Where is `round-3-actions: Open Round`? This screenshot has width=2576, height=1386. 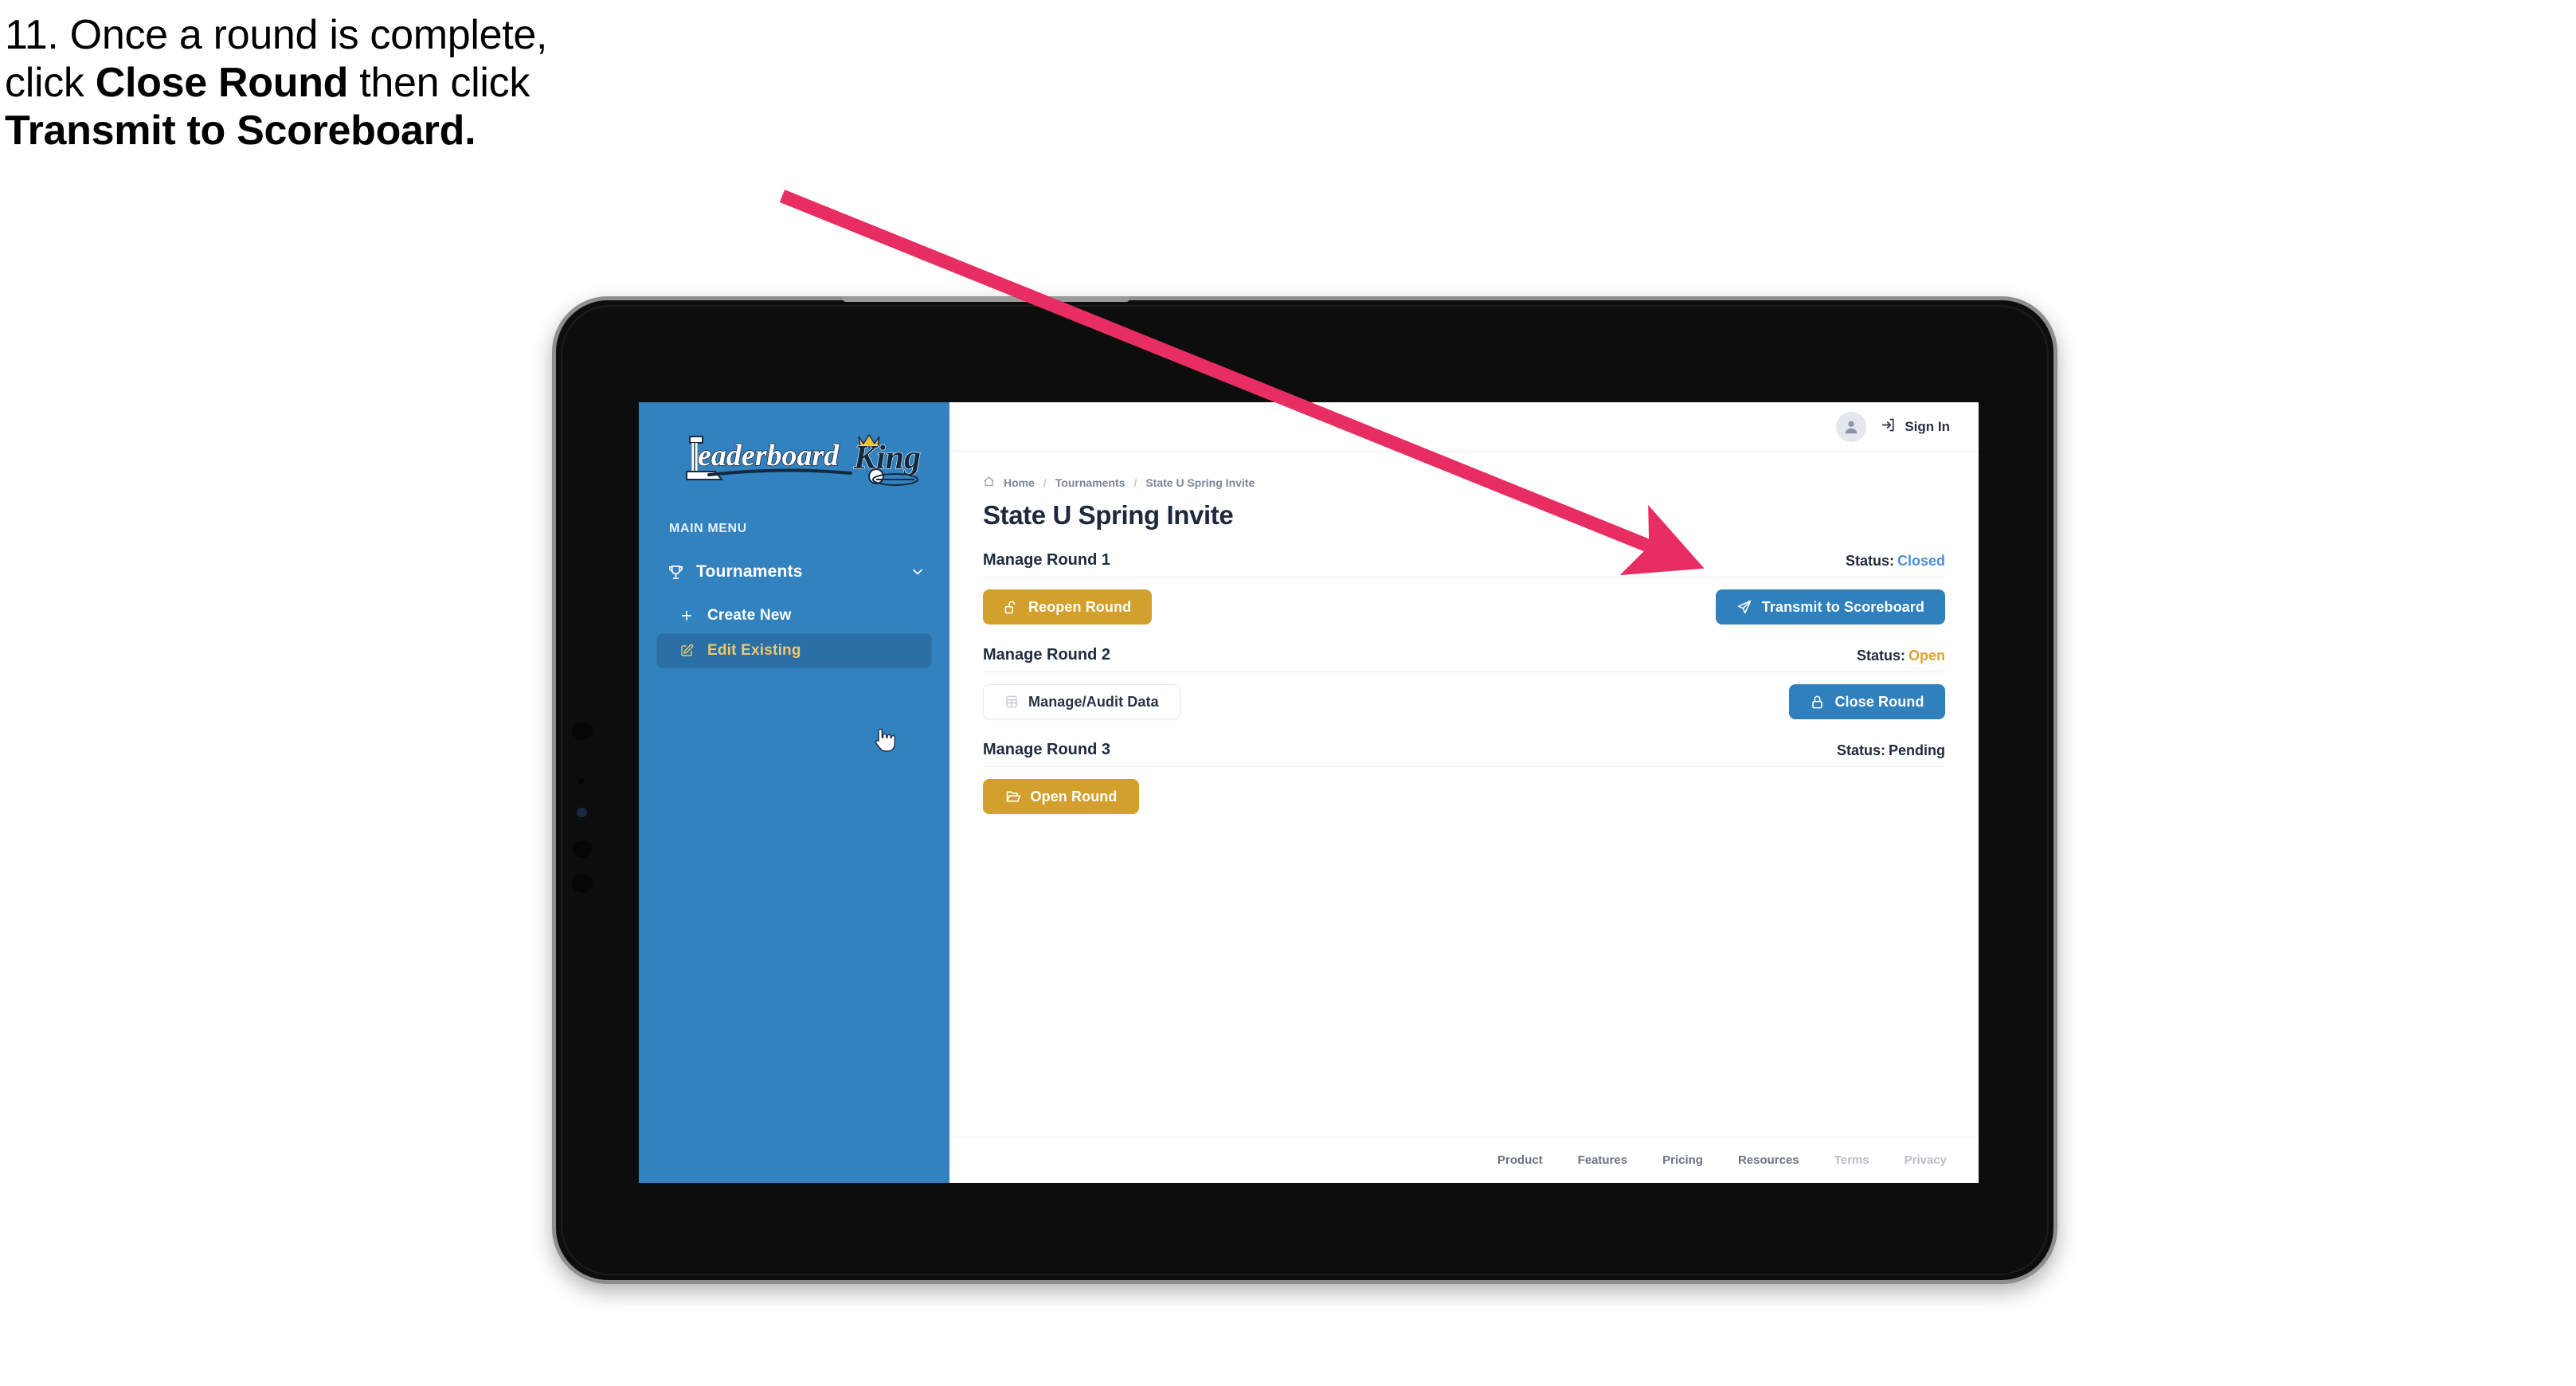 round-3-actions: Open Round is located at coordinates (1464, 796).